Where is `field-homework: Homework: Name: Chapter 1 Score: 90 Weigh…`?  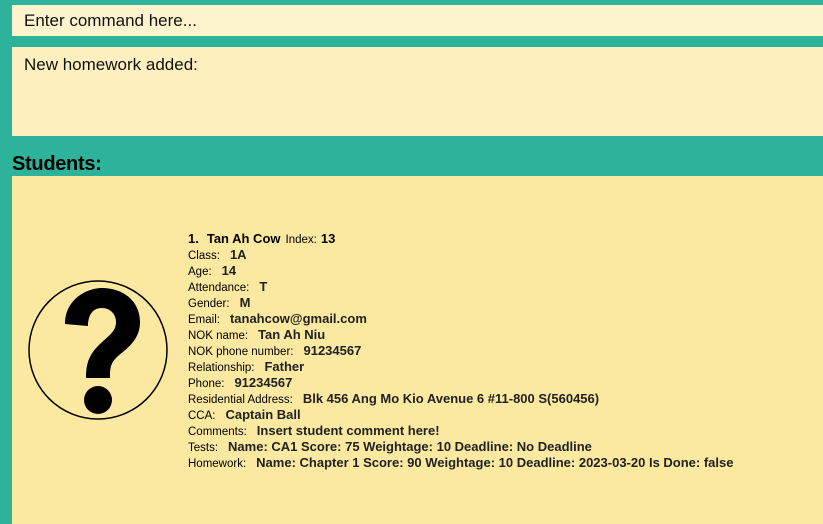
field-homework: Homework: Name: Chapter 1 Score: 90 Weigh… is located at coordinates (460, 463).